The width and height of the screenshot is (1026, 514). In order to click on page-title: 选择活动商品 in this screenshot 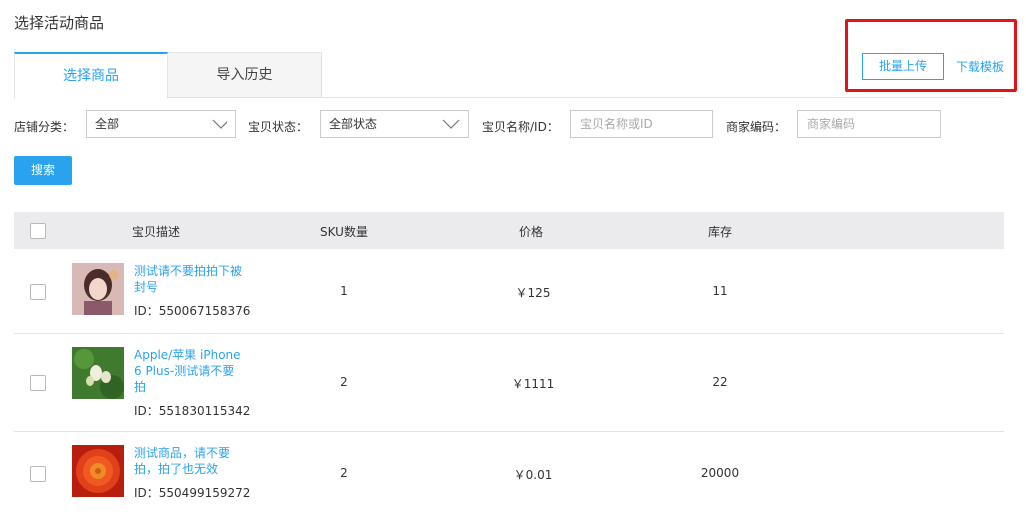, I will do `click(59, 23)`.